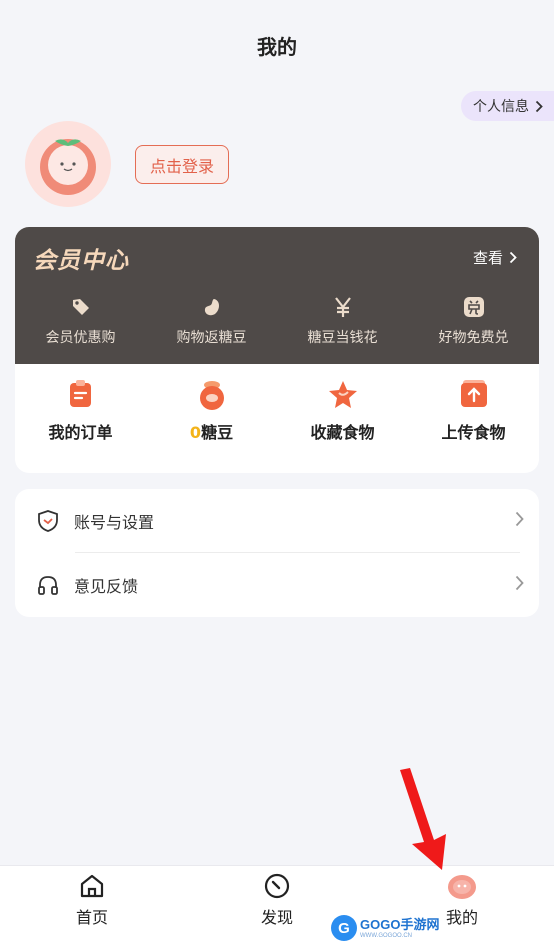 The image size is (554, 951). I want to click on tag-icon, so click(81, 307).